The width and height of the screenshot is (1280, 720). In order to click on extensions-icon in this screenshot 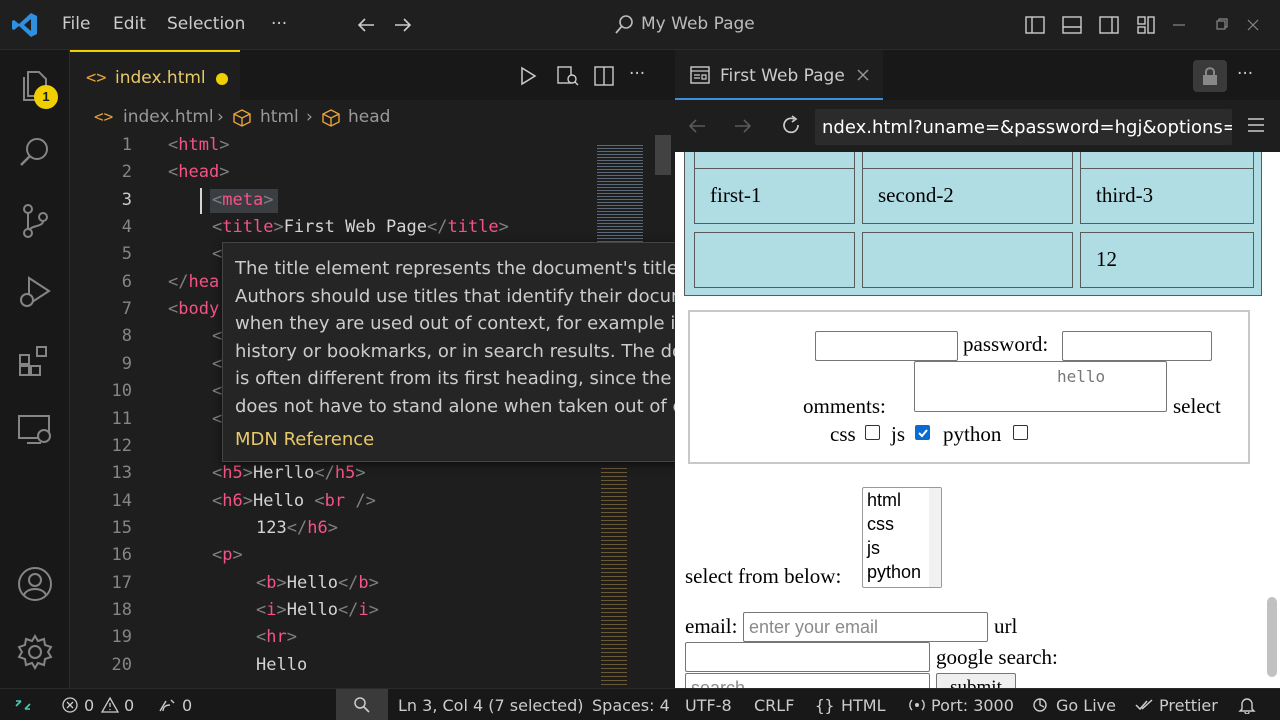, I will do `click(35, 361)`.